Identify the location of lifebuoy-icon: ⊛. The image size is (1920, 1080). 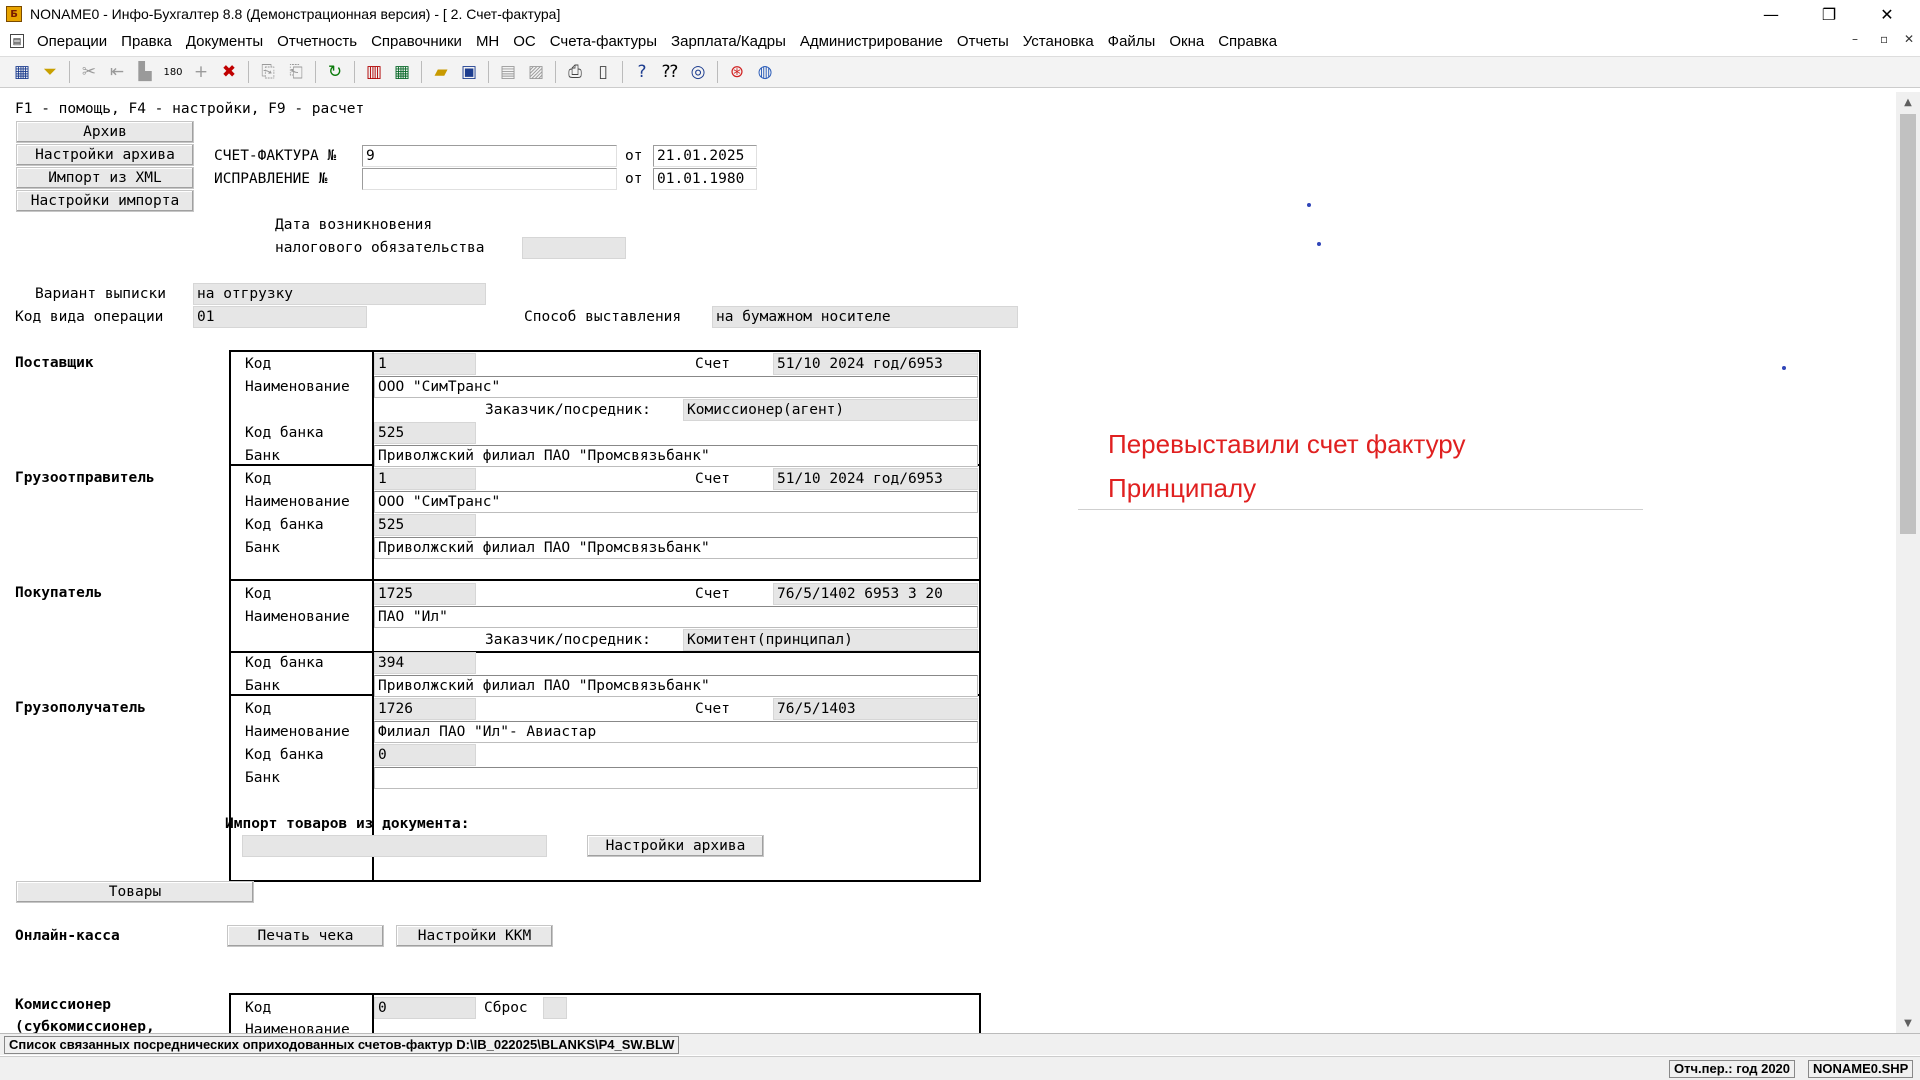
(737, 72).